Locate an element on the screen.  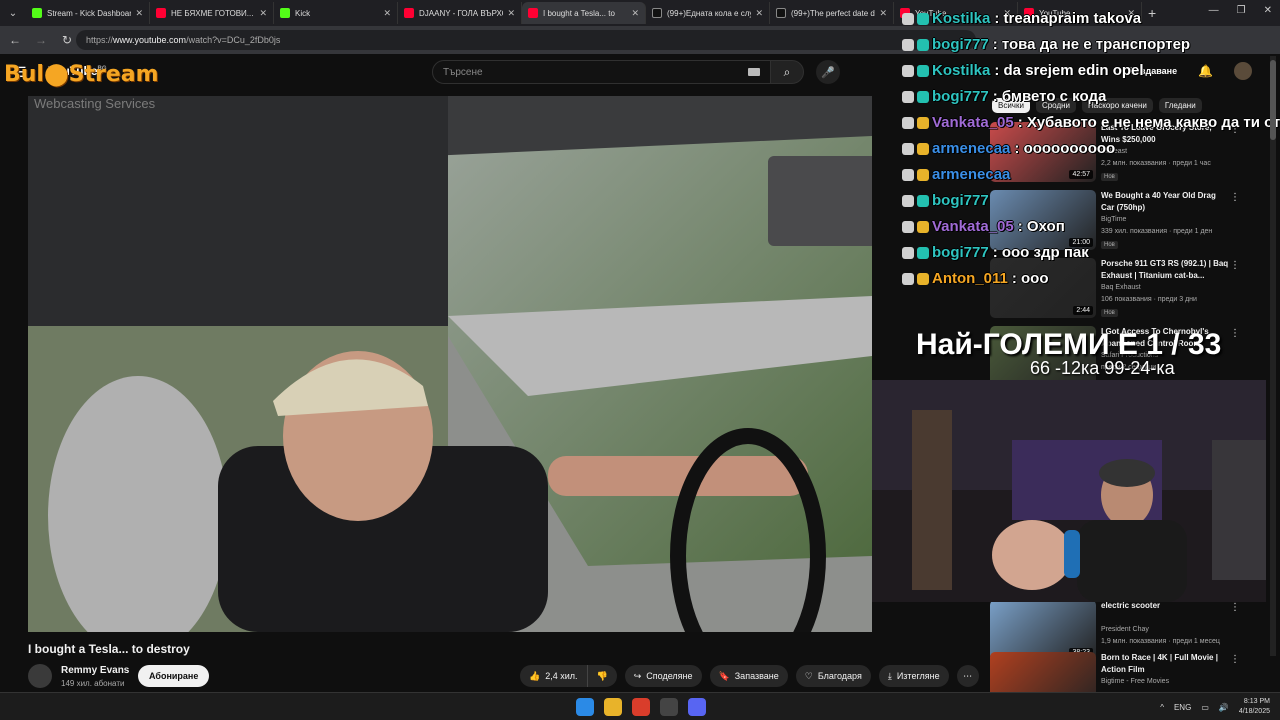
reload-icon: ↻ is located at coordinates (67, 40).